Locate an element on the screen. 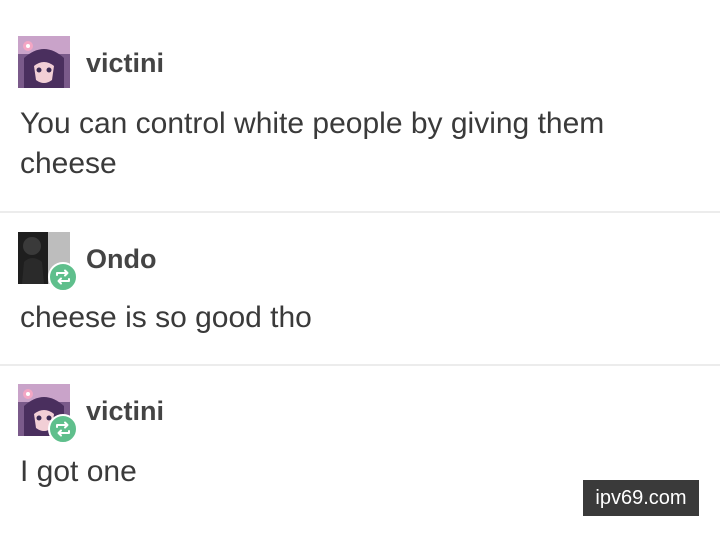 This screenshot has width=720, height=536. avatar is located at coordinates (44, 62).